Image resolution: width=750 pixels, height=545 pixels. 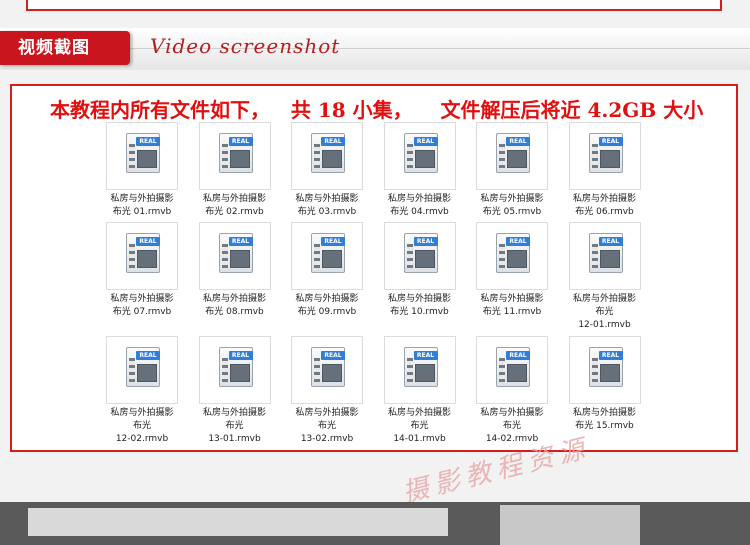 I want to click on file-name: 私房与外拍摄影 布光 02.rmvb, so click(x=235, y=206).